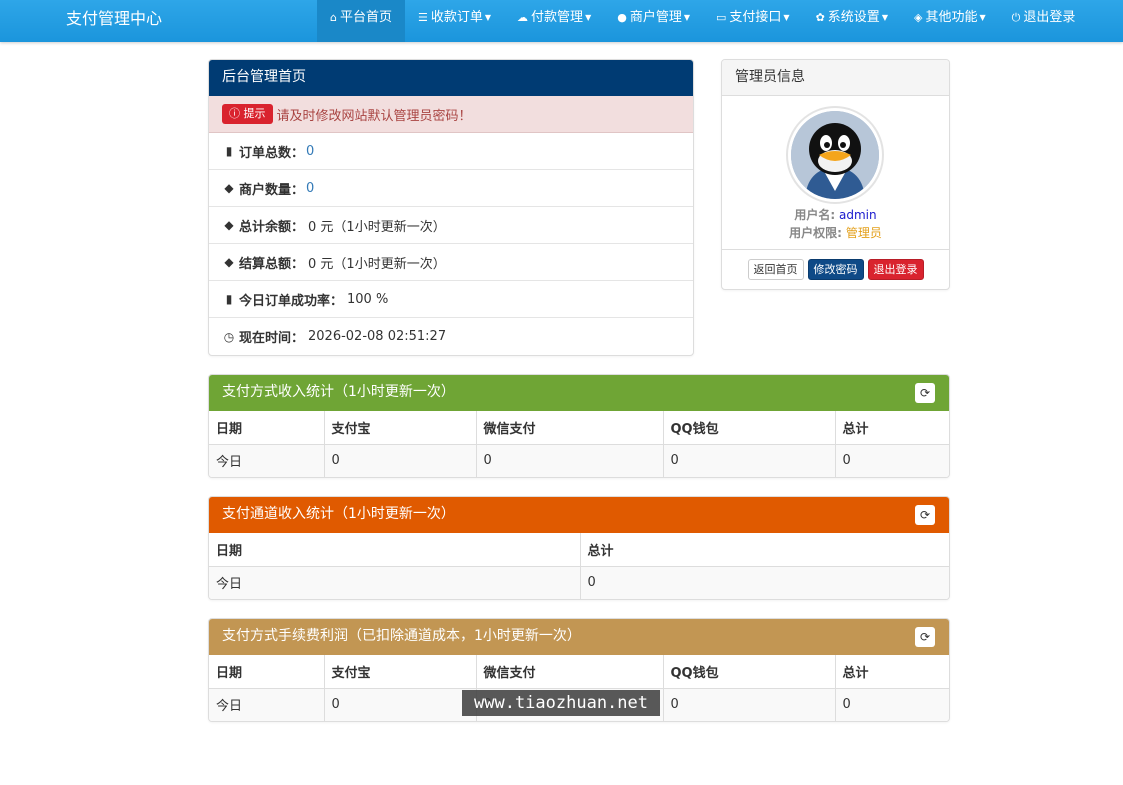 The height and width of the screenshot is (785, 1123). Describe the element at coordinates (423, 17) in the screenshot. I see `list-icon: ☰` at that location.